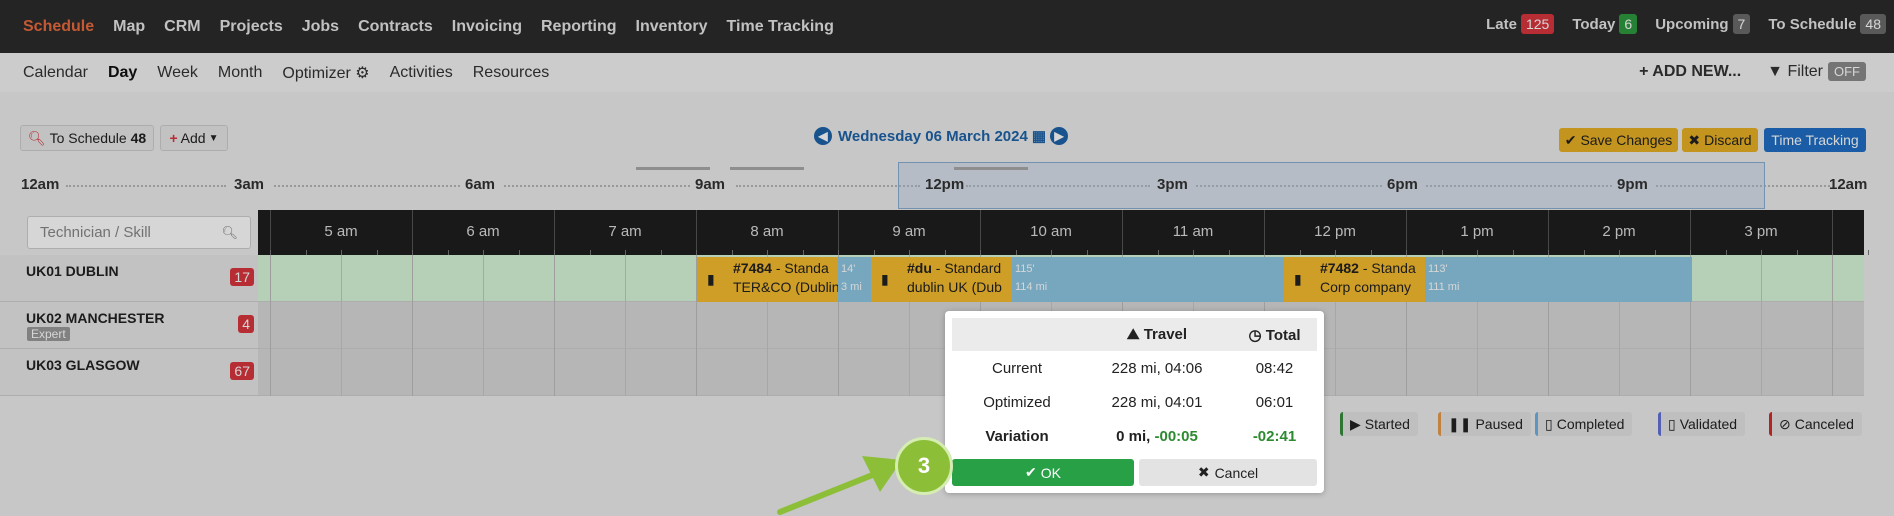 The height and width of the screenshot is (516, 1894). What do you see at coordinates (1031, 287) in the screenshot?
I see `travel-distance: 114 mi` at bounding box center [1031, 287].